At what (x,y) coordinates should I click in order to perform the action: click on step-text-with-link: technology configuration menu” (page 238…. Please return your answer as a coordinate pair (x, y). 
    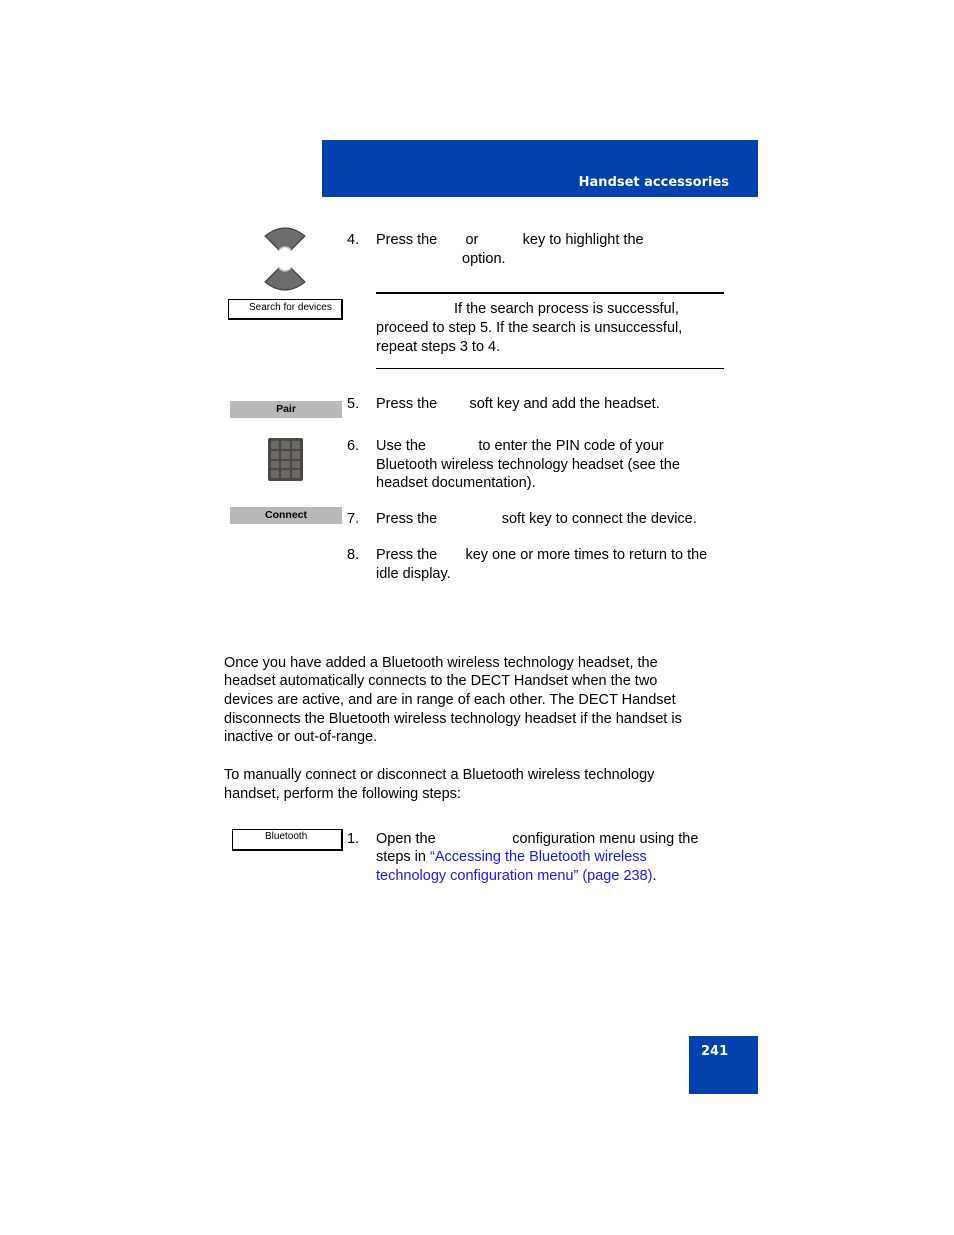
    Looking at the image, I should click on (516, 876).